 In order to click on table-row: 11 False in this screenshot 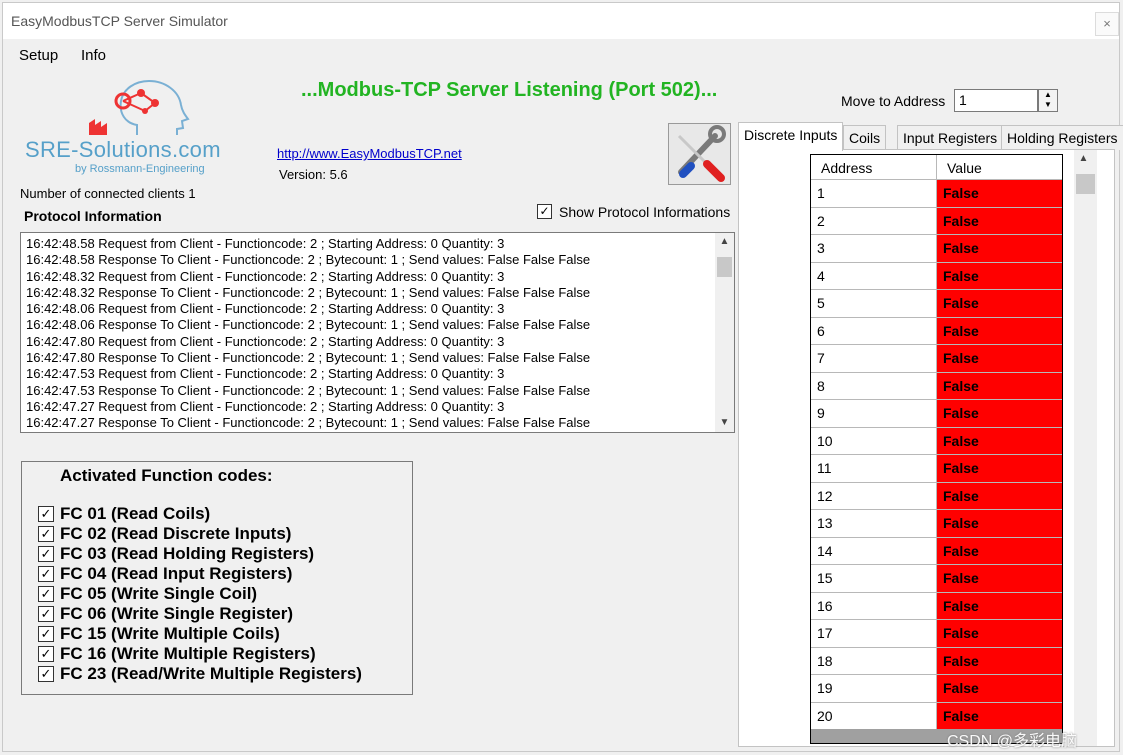, I will do `click(936, 469)`.